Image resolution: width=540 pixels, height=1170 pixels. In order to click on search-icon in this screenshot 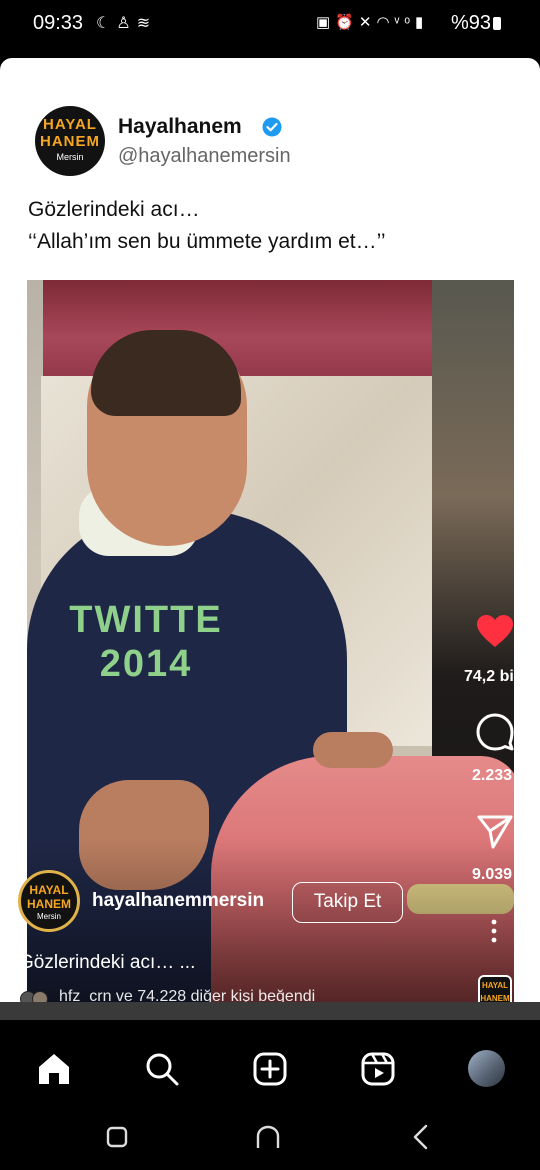, I will do `click(162, 1069)`.